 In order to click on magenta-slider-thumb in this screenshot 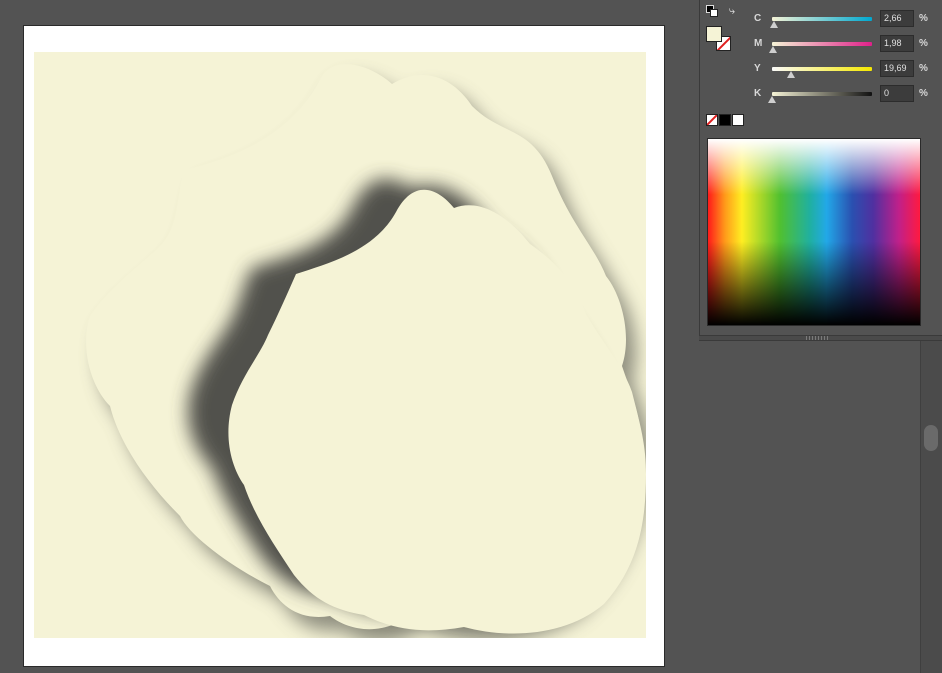, I will do `click(773, 49)`.